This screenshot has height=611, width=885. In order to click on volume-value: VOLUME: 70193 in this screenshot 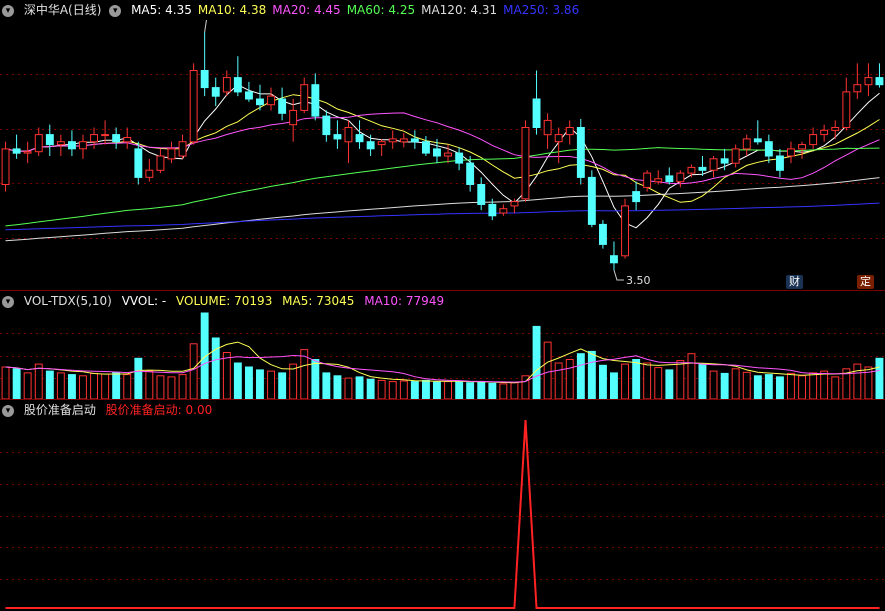, I will do `click(224, 301)`.